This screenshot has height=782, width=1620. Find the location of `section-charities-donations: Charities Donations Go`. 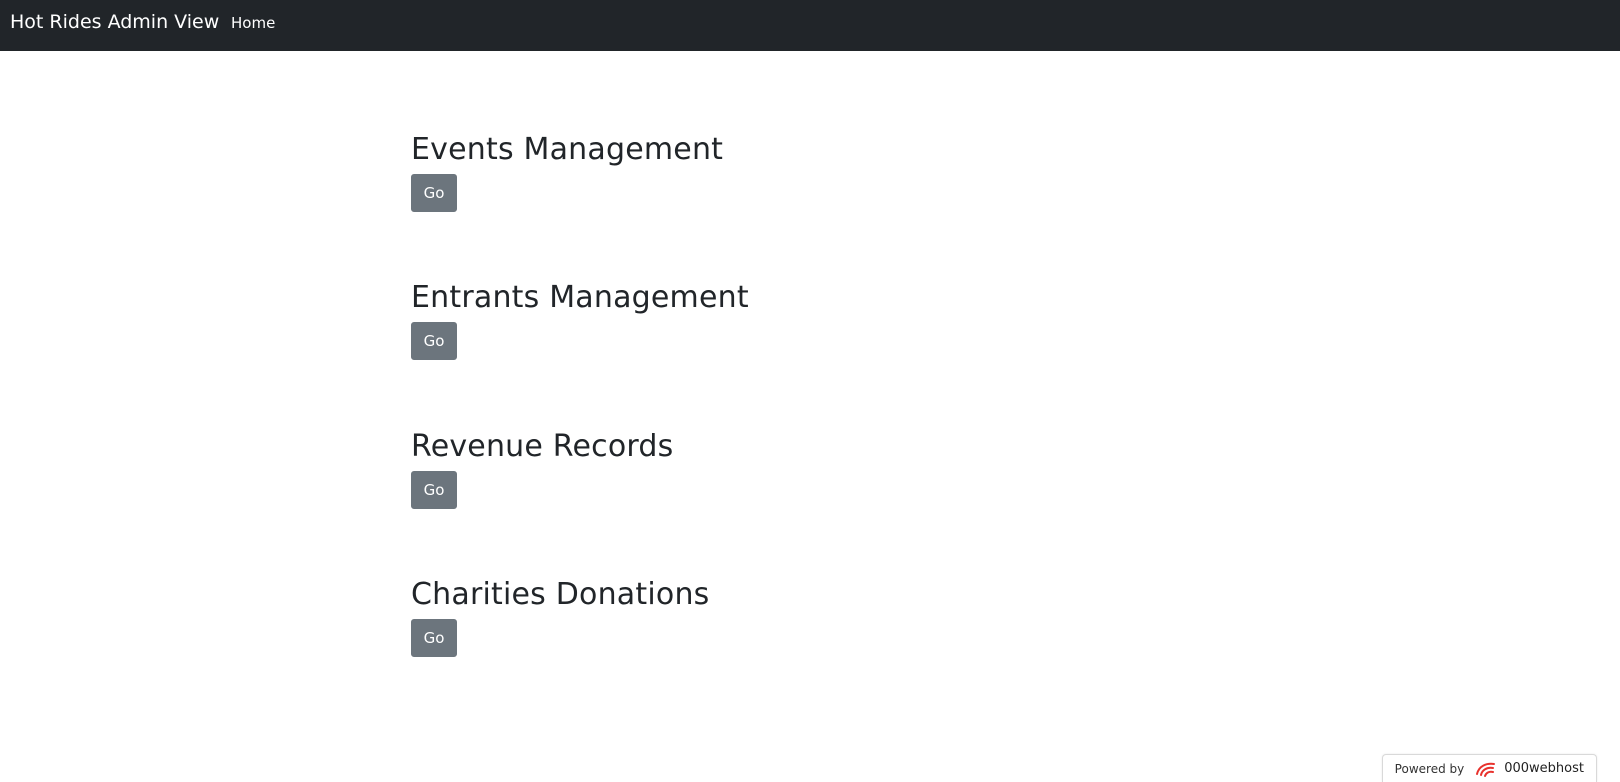

section-charities-donations: Charities Donations Go is located at coordinates (560, 617).